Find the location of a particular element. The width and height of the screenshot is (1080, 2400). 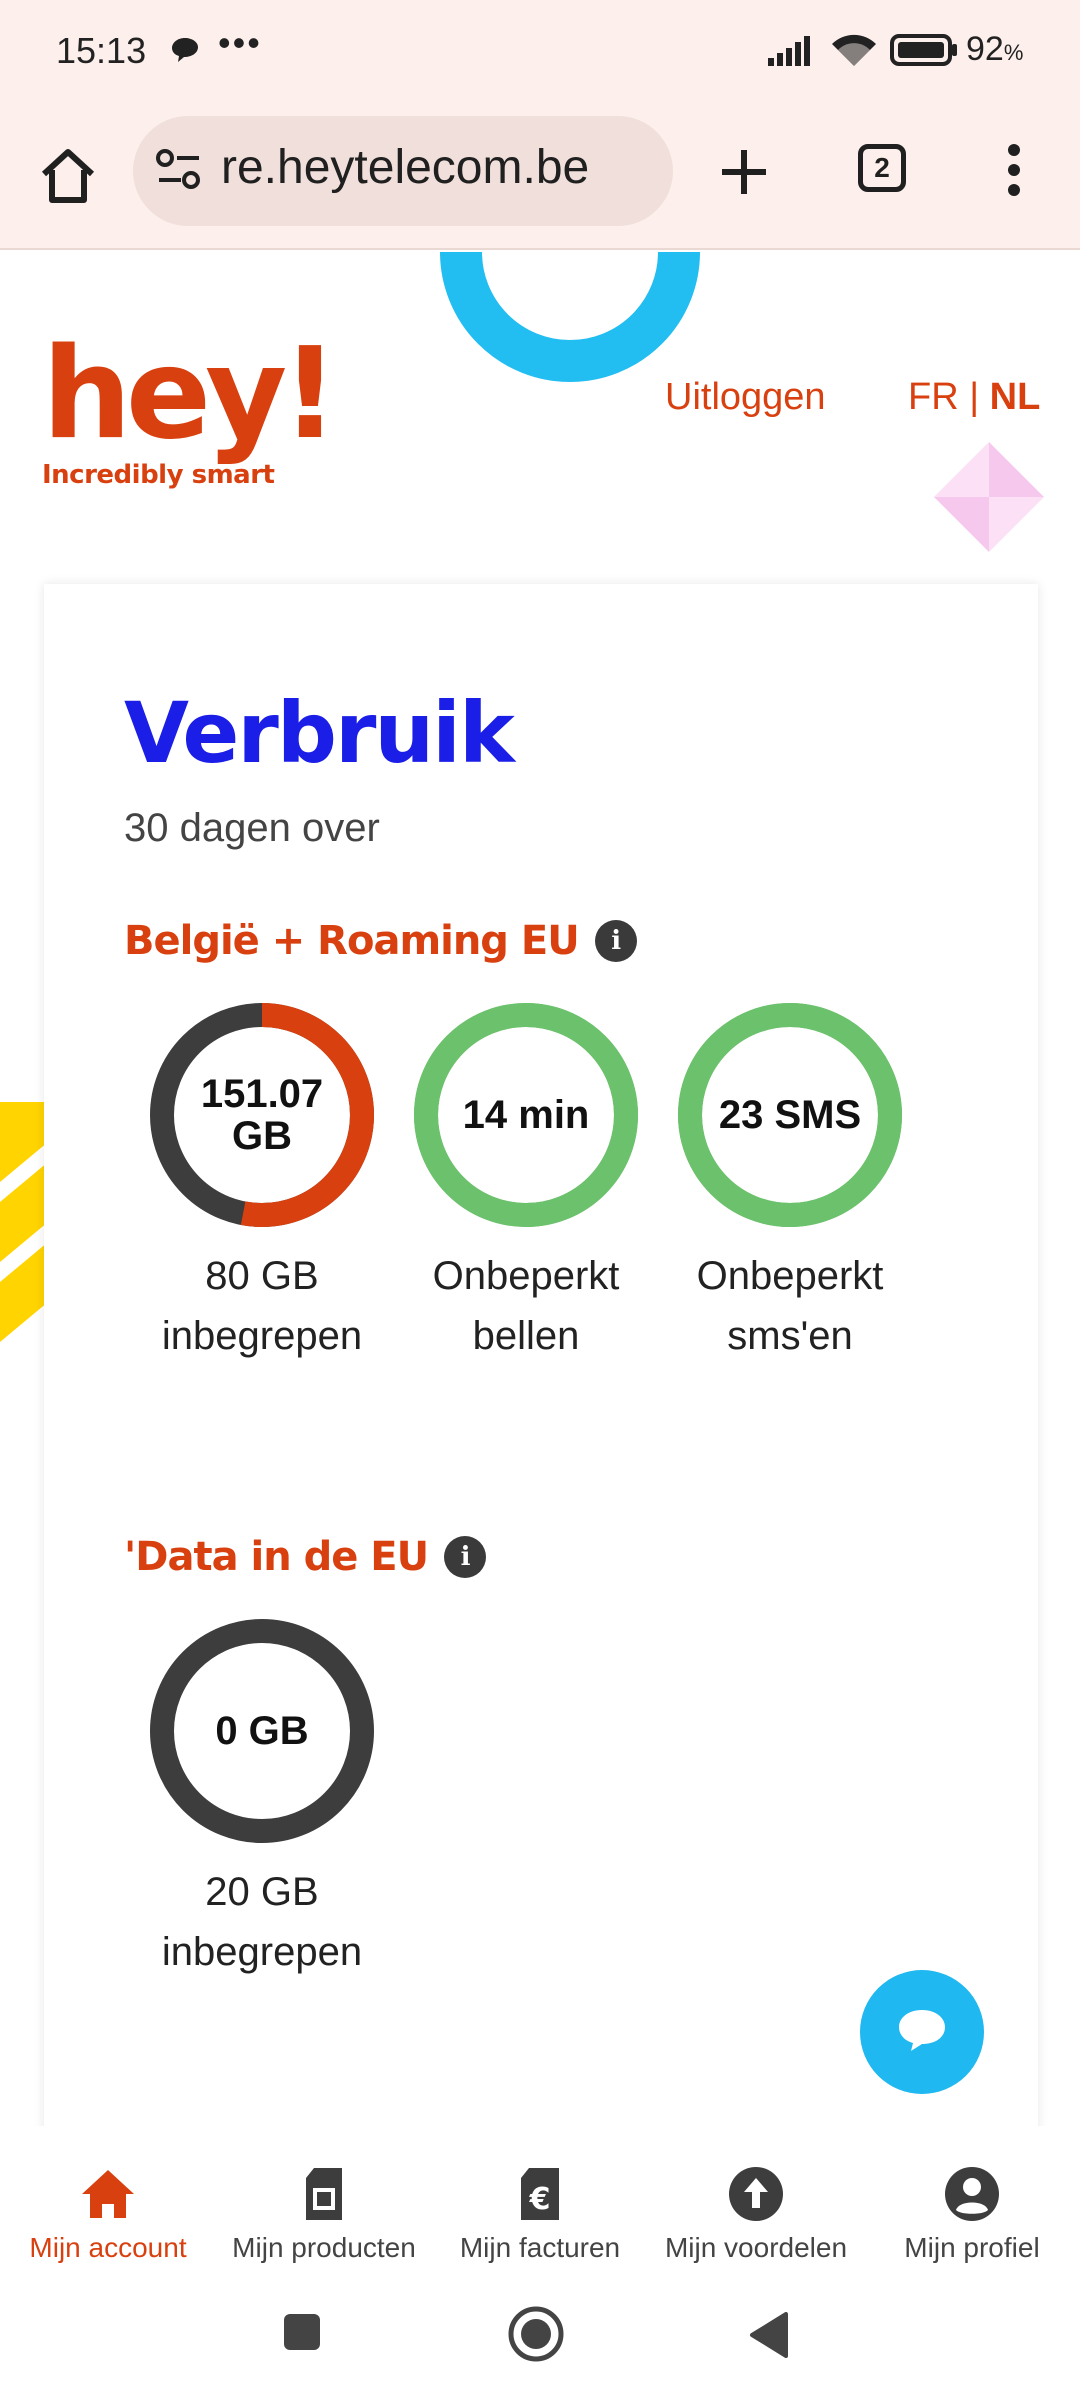

more-notifications-icon: ••• is located at coordinates (240, 42).